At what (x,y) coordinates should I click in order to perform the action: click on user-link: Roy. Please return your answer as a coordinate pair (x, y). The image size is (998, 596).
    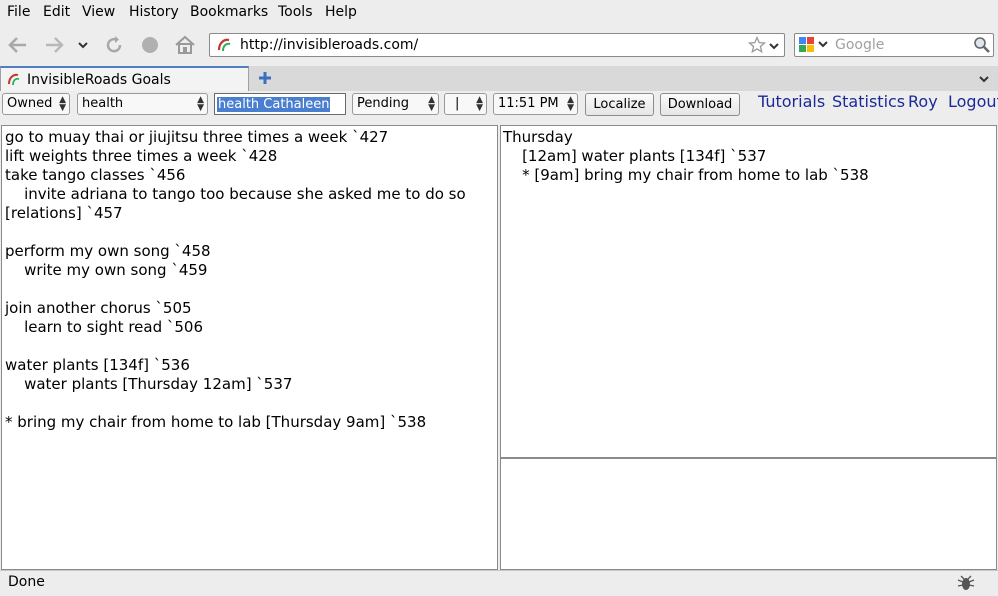
    Looking at the image, I should click on (923, 101).